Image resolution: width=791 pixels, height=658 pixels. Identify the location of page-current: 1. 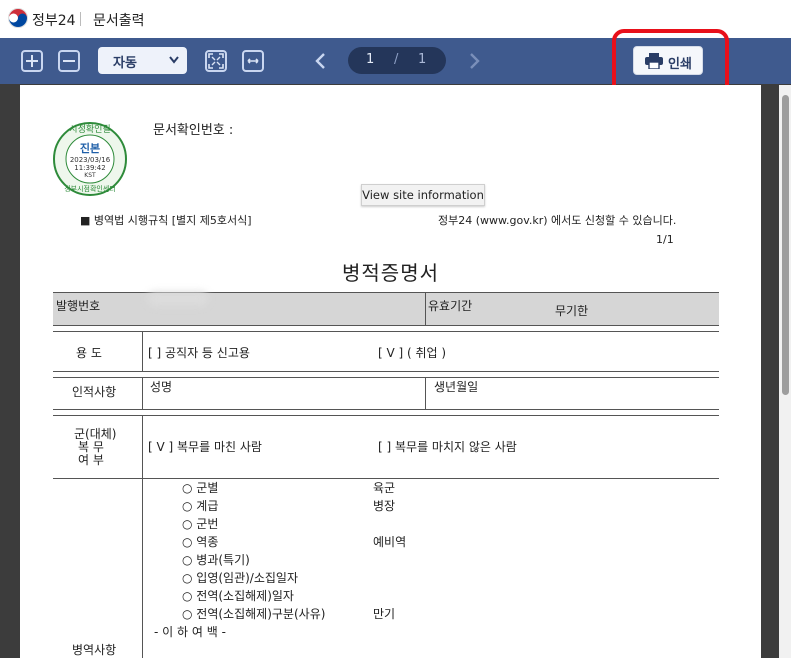
(370, 59).